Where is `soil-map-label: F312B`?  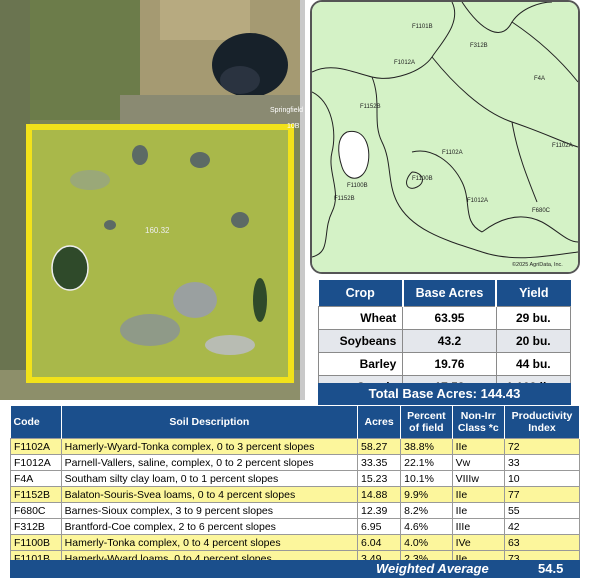
soil-map-label: F312B is located at coordinates (479, 46).